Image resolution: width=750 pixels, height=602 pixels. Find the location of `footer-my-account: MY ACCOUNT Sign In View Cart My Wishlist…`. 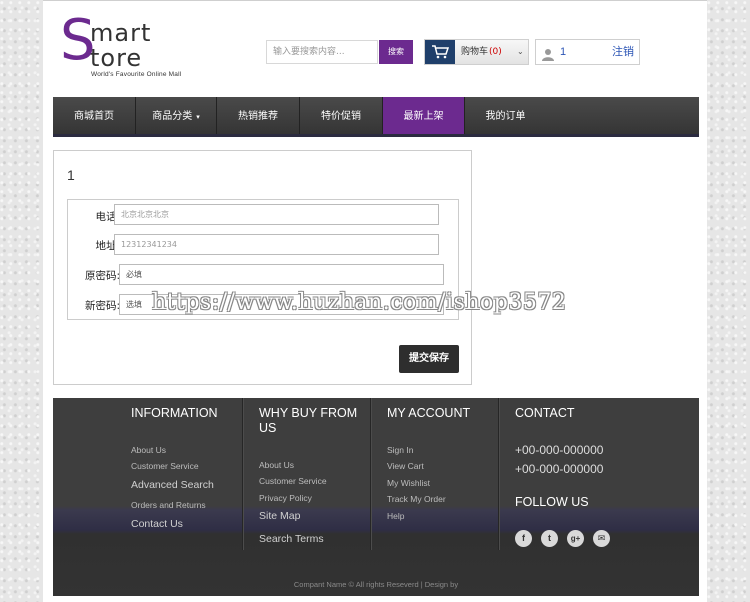

footer-my-account: MY ACCOUNT Sign In View Cart My Wishlist… is located at coordinates (443, 474).